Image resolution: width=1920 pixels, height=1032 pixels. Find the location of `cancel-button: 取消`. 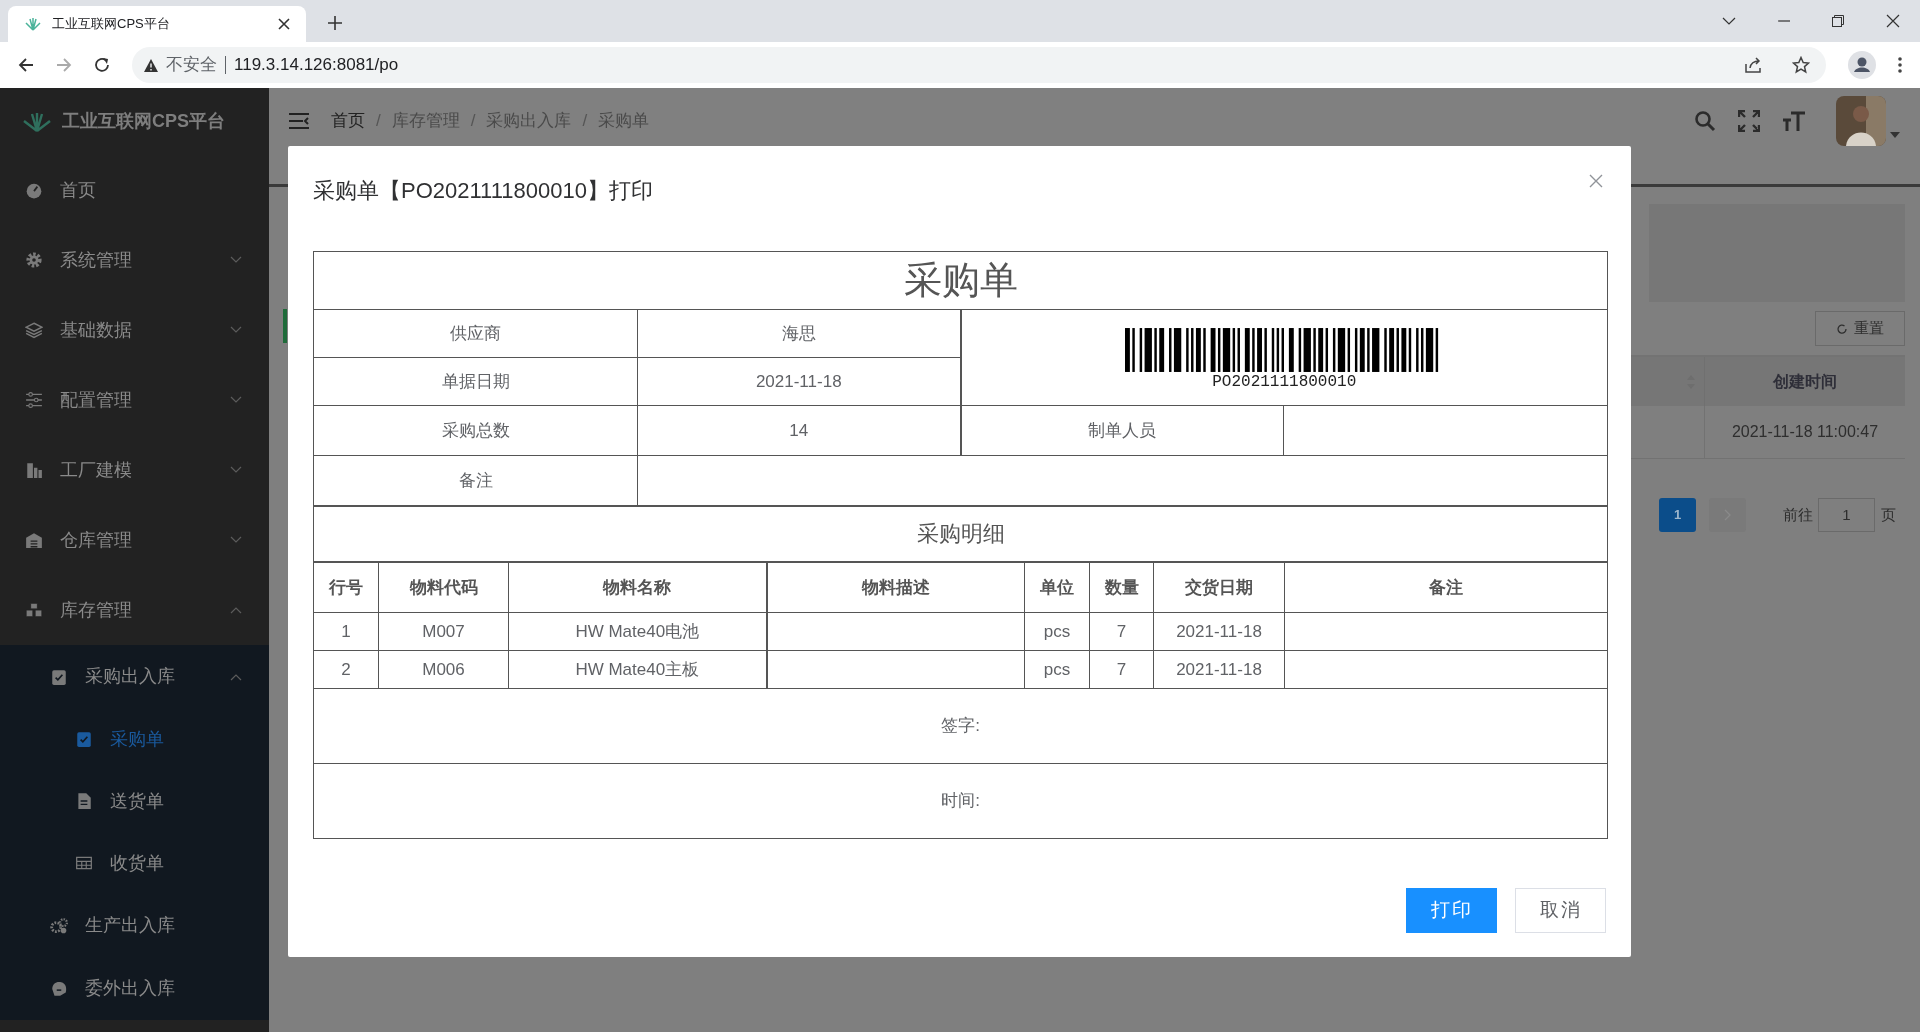

cancel-button: 取消 is located at coordinates (1560, 910).